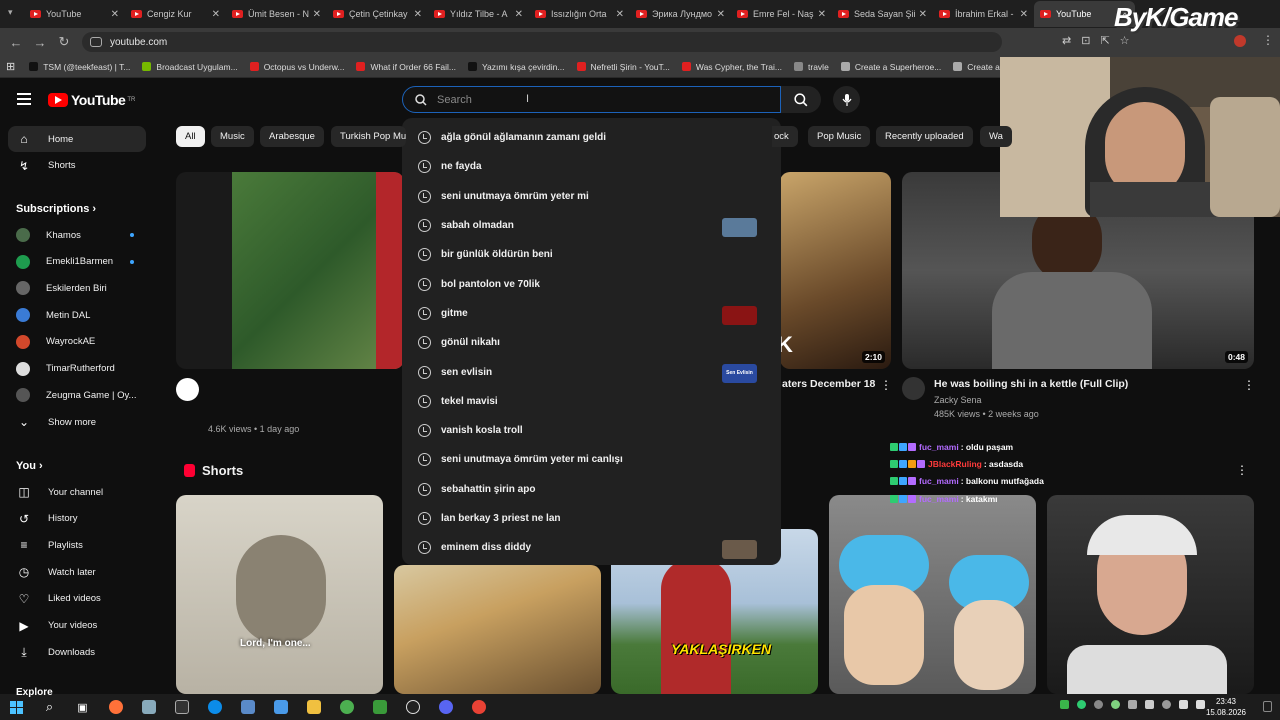 The image size is (1280, 720). I want to click on sidebar-item-history: ↺ History, so click(77, 519).